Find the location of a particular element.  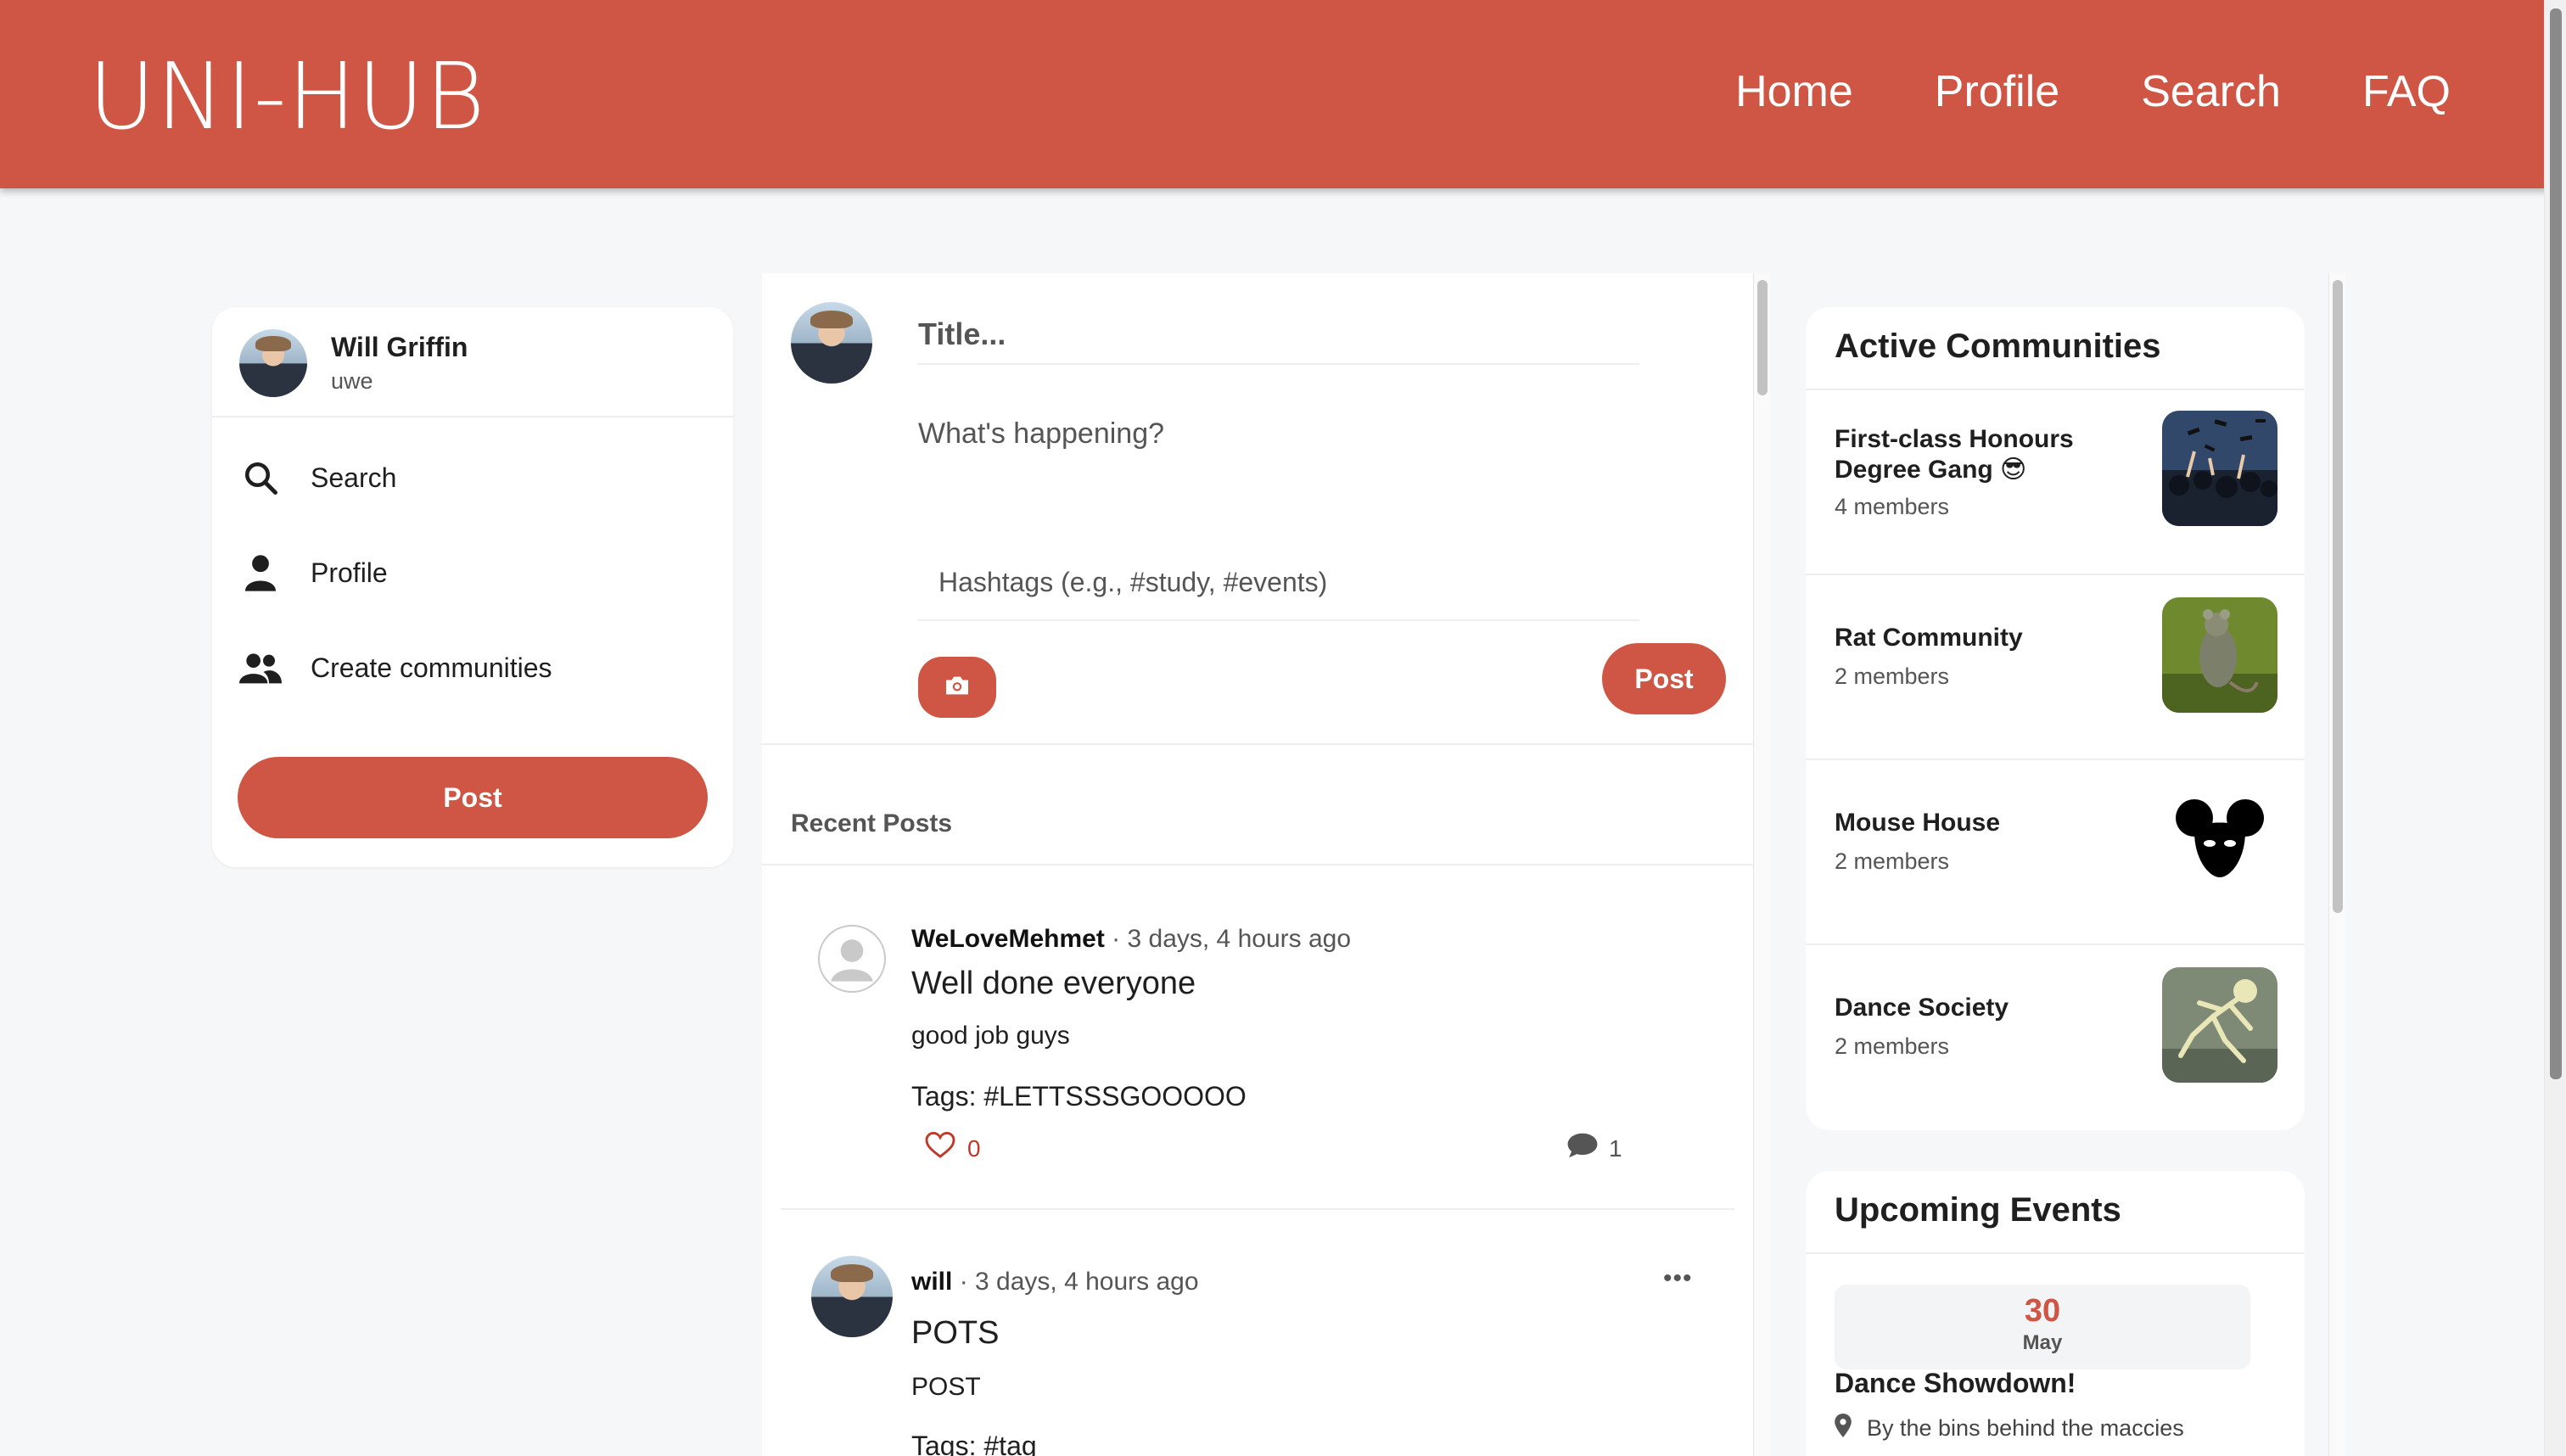

post-title: Well done everyone is located at coordinates (1053, 983).